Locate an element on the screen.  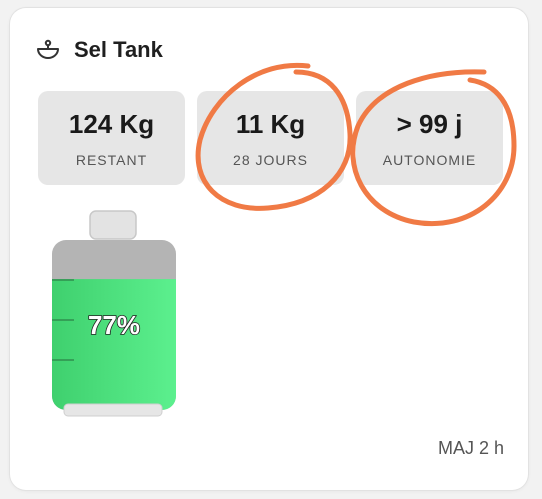
card-header: Sel Tank is located at coordinates (99, 50).